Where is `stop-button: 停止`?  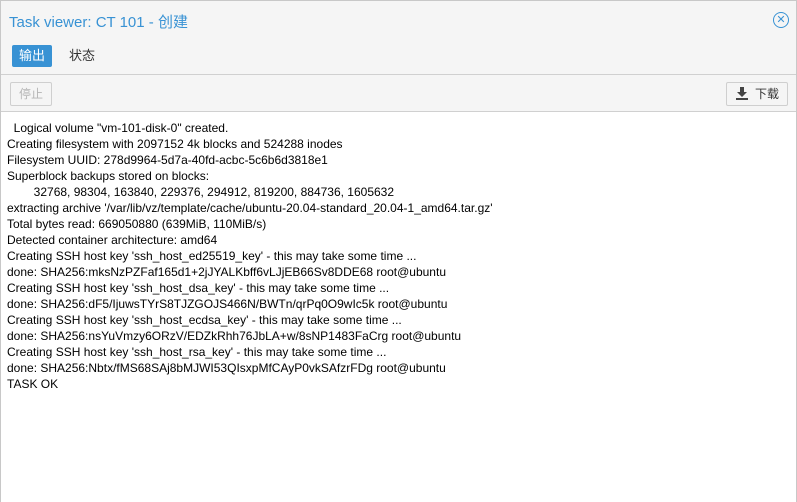
stop-button: 停止 is located at coordinates (31, 94).